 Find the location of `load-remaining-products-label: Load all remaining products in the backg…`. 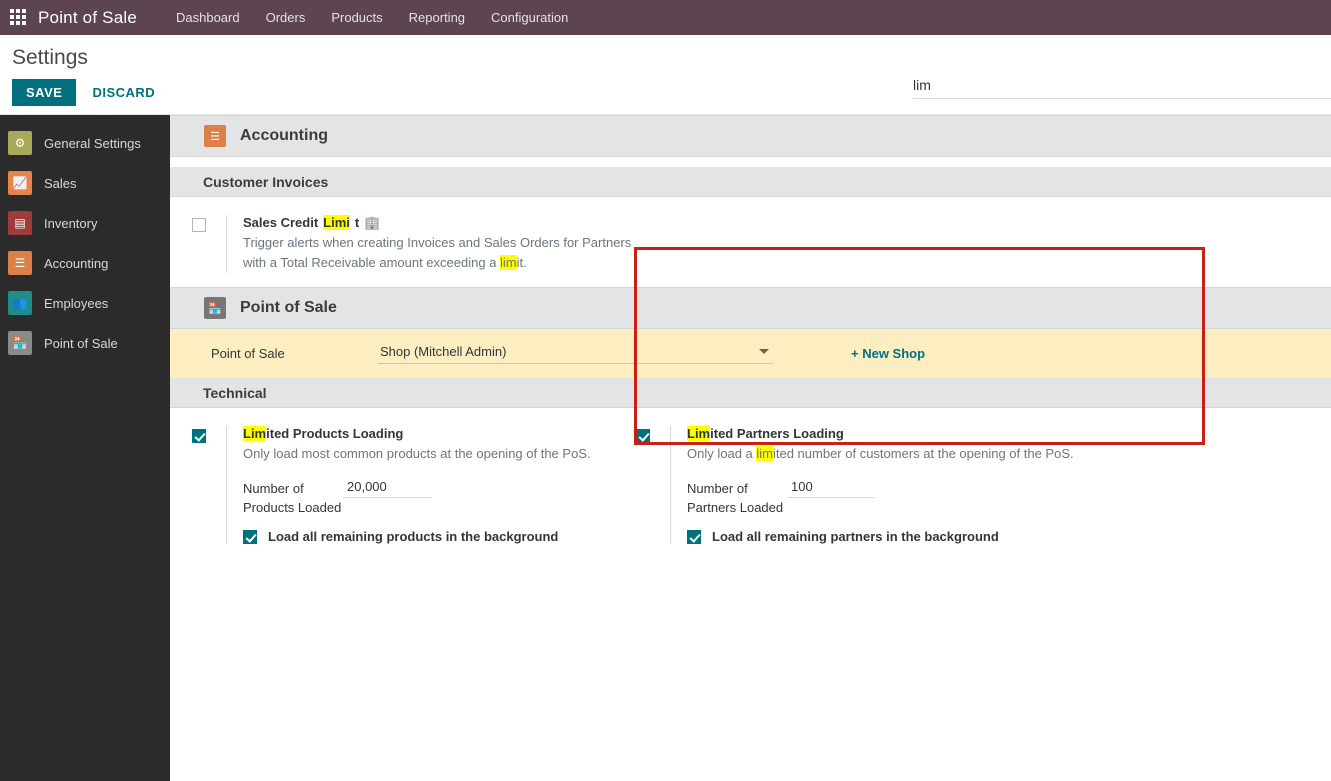

load-remaining-products-label: Load all remaining products in the backg… is located at coordinates (413, 536).